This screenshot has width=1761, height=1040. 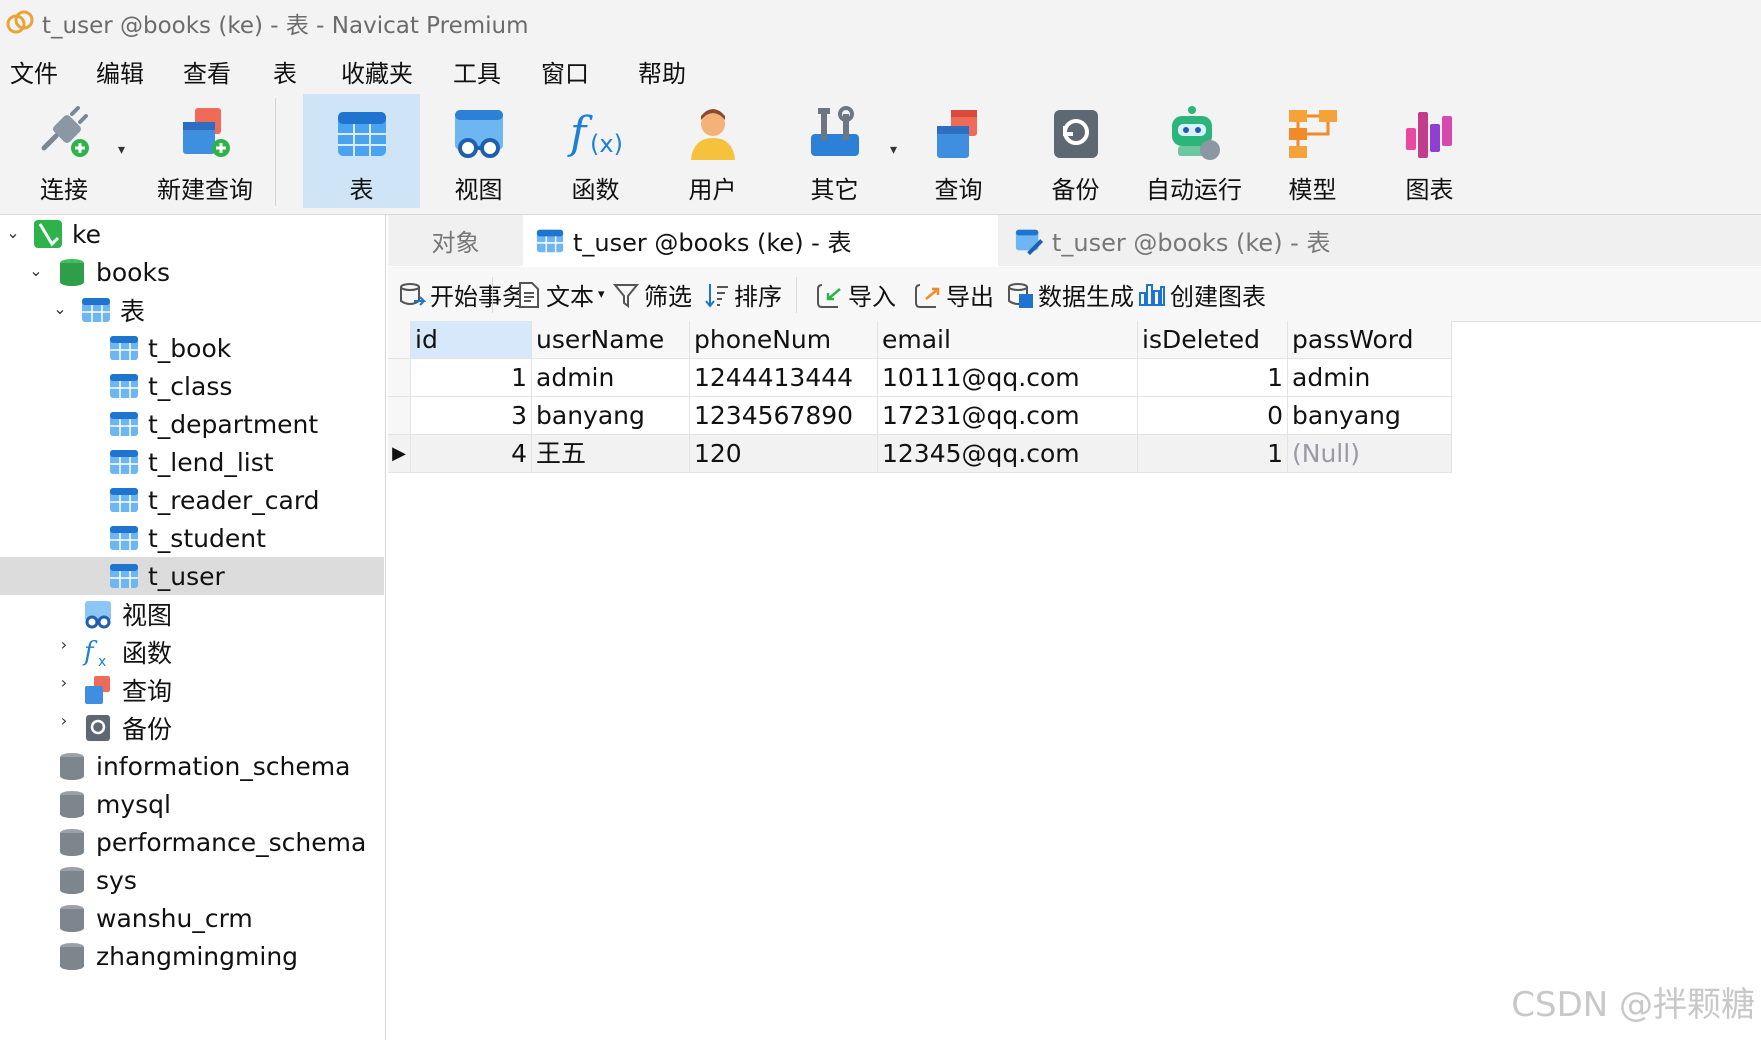 I want to click on tree-tables-group: 表, so click(x=112, y=310).